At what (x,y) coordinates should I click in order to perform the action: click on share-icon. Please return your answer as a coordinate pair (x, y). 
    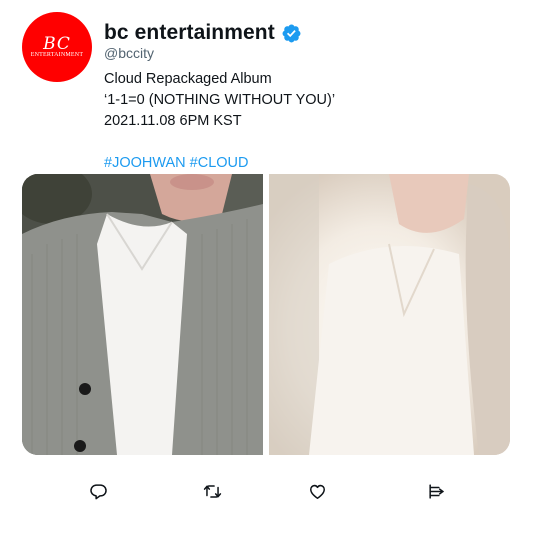
    Looking at the image, I should click on (436, 494).